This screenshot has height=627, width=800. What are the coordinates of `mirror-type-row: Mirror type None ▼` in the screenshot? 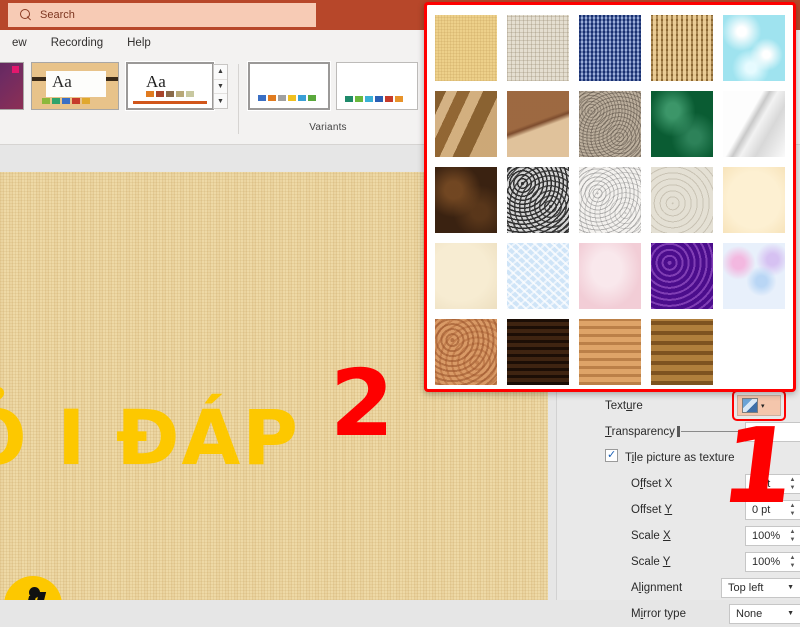 It's located at (678, 614).